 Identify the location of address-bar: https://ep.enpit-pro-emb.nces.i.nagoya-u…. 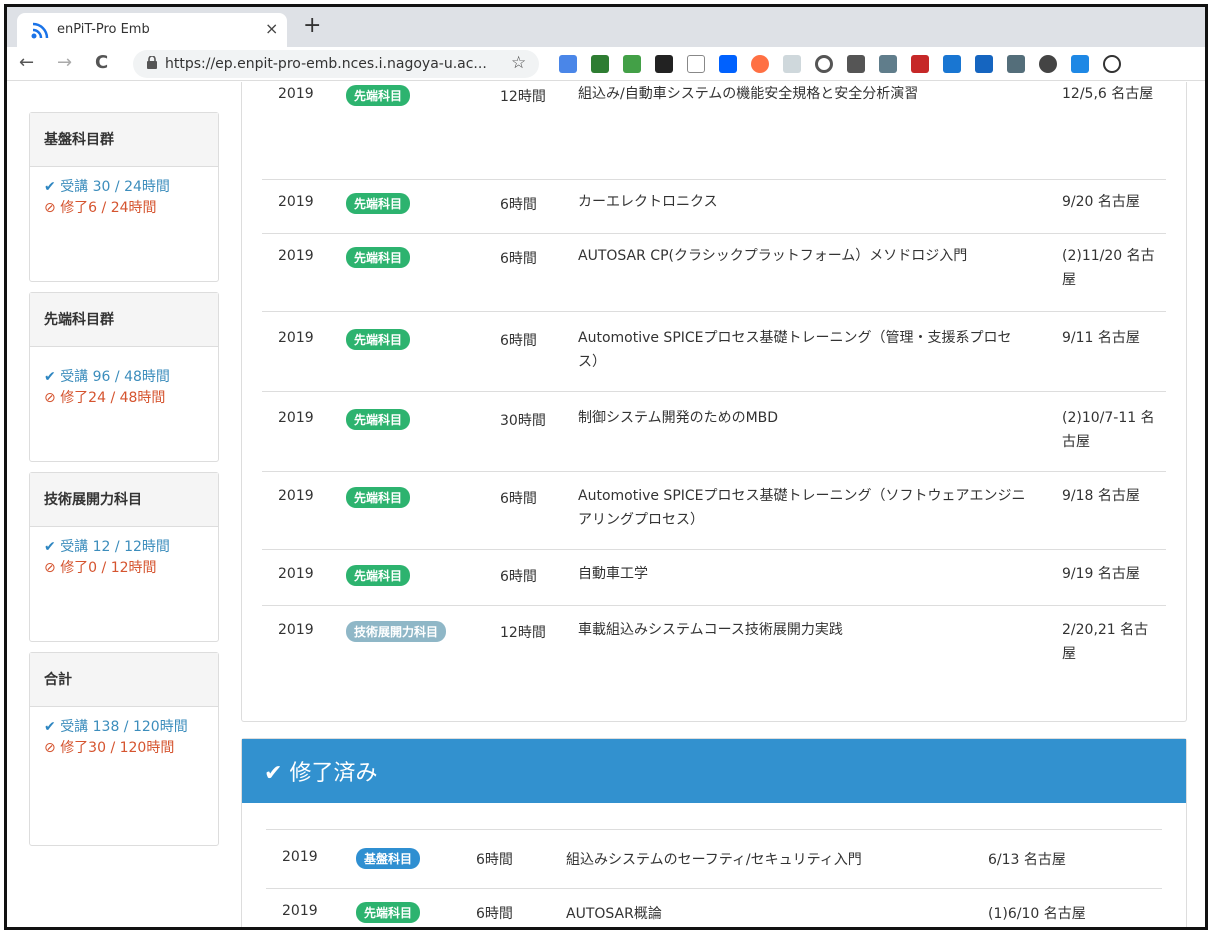
(336, 64).